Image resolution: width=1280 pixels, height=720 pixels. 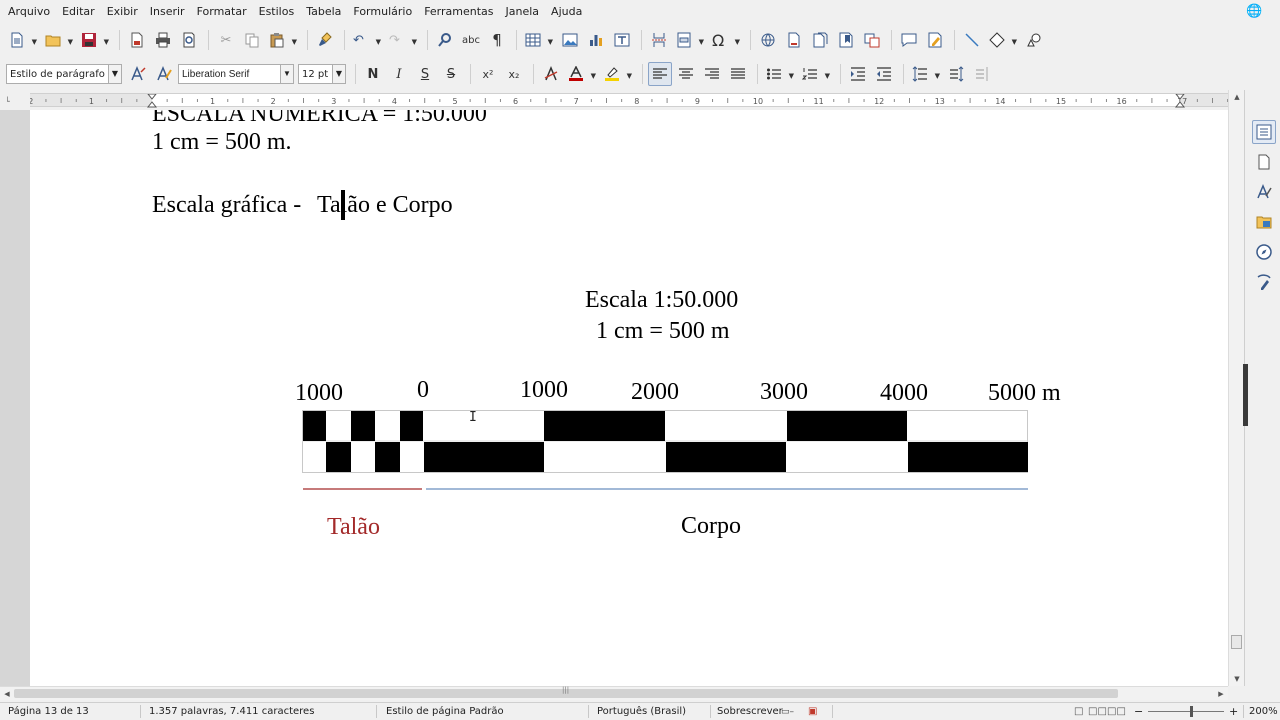 I want to click on menu-formulario: Formulário, so click(x=382, y=12).